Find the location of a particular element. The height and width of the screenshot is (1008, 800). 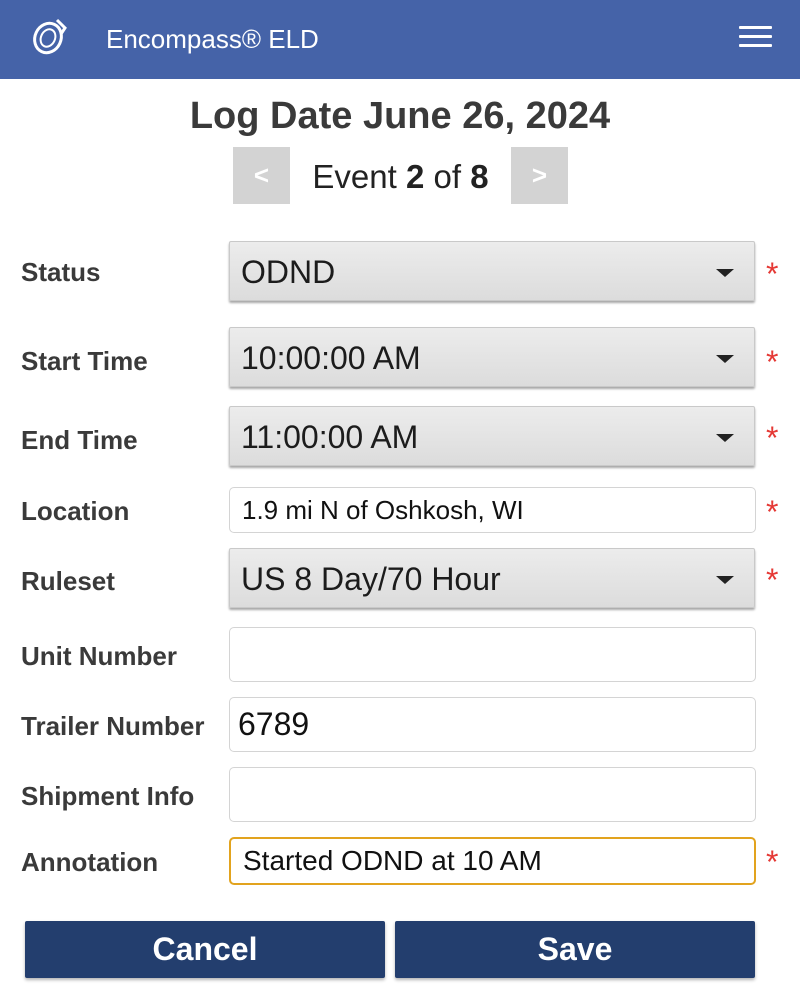

app-header: Encompass® ELD is located at coordinates (400, 39).